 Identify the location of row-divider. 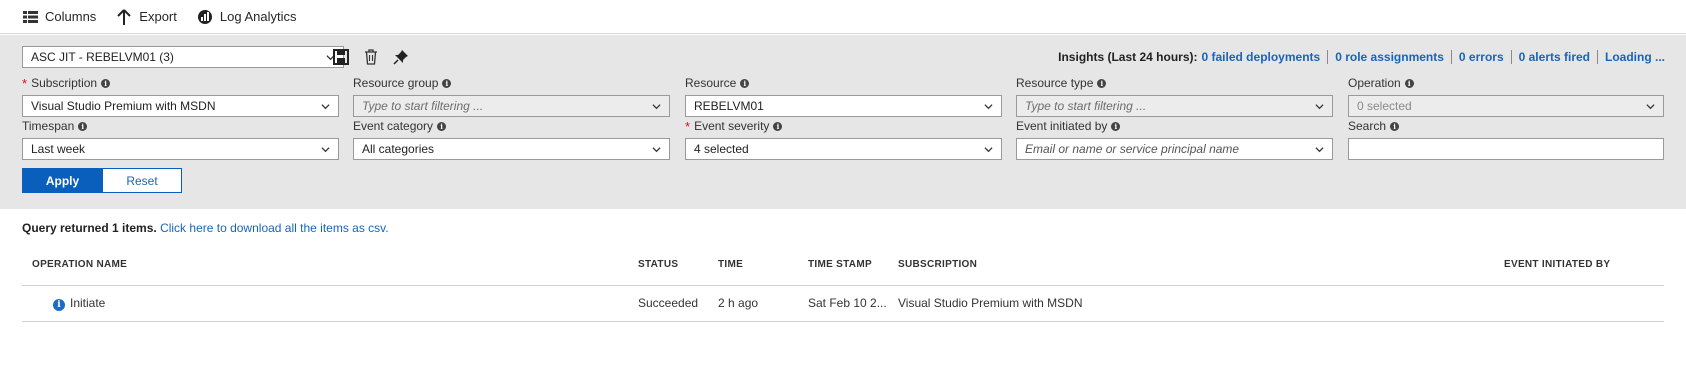
(843, 321).